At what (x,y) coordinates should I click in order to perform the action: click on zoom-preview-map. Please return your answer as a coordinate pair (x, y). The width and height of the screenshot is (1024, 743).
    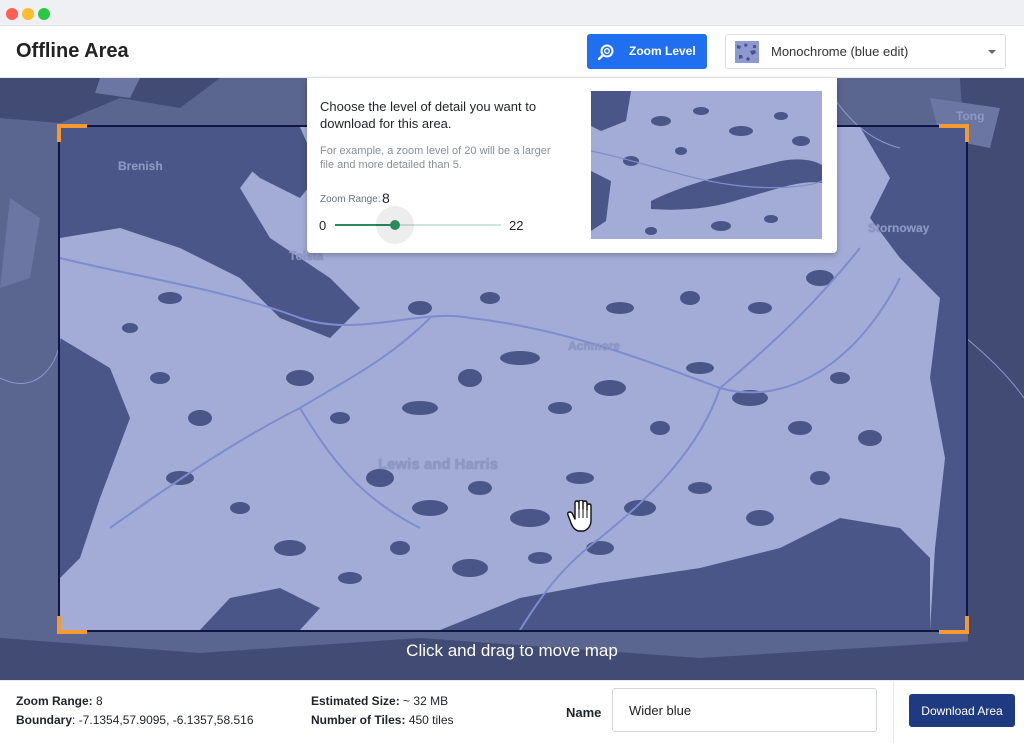
    Looking at the image, I should click on (706, 165).